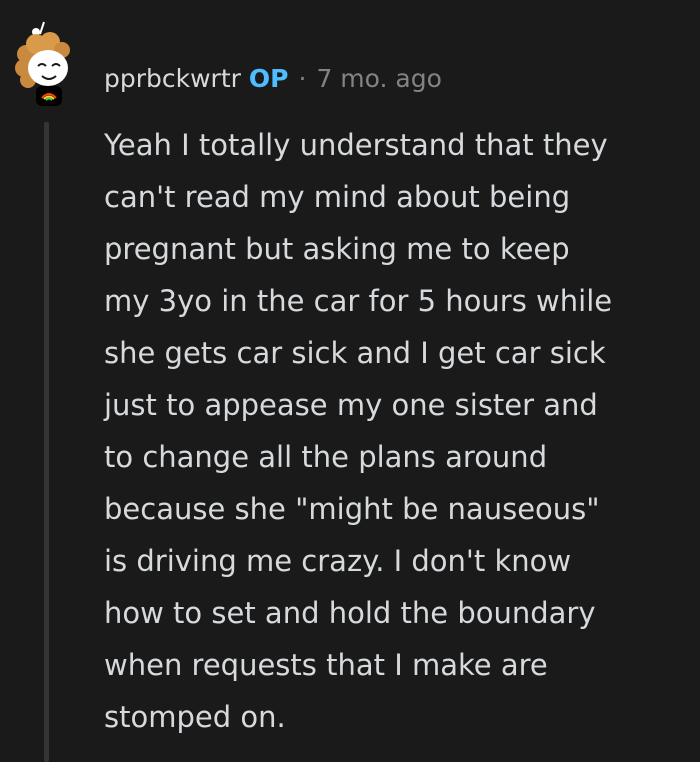 The height and width of the screenshot is (762, 700). Describe the element at coordinates (337, 197) in the screenshot. I see `comment-body-line: can't read my mind about being` at that location.